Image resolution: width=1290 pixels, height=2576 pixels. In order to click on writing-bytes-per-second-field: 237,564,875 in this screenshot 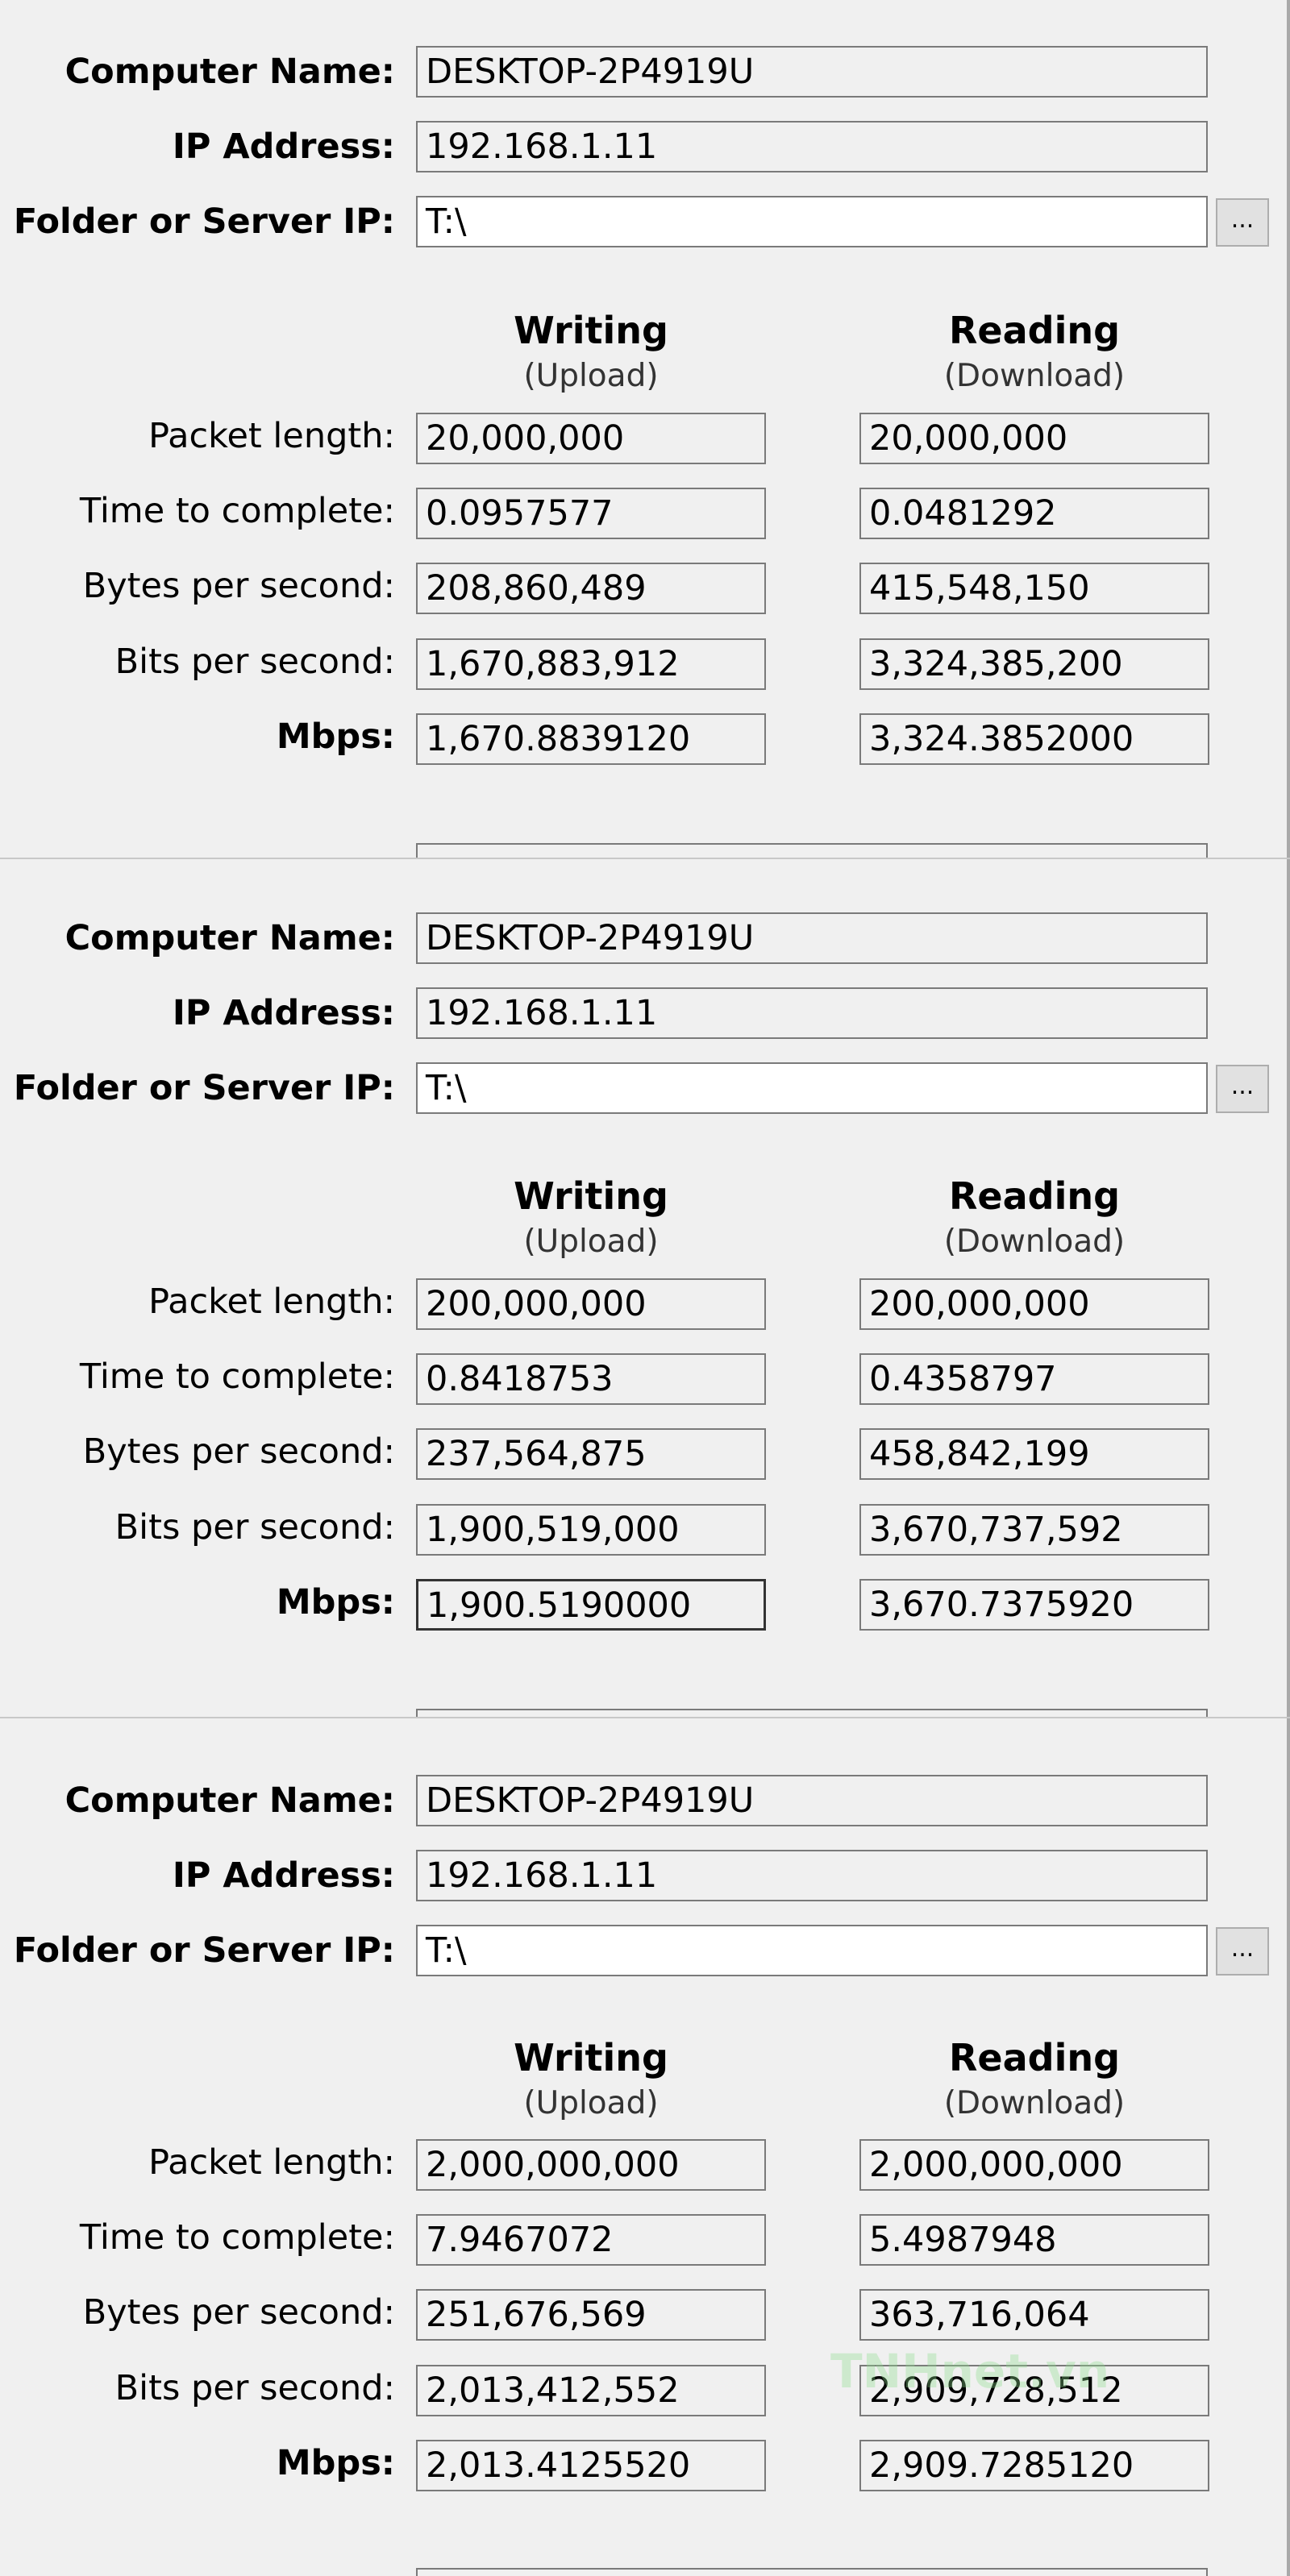, I will do `click(591, 1454)`.